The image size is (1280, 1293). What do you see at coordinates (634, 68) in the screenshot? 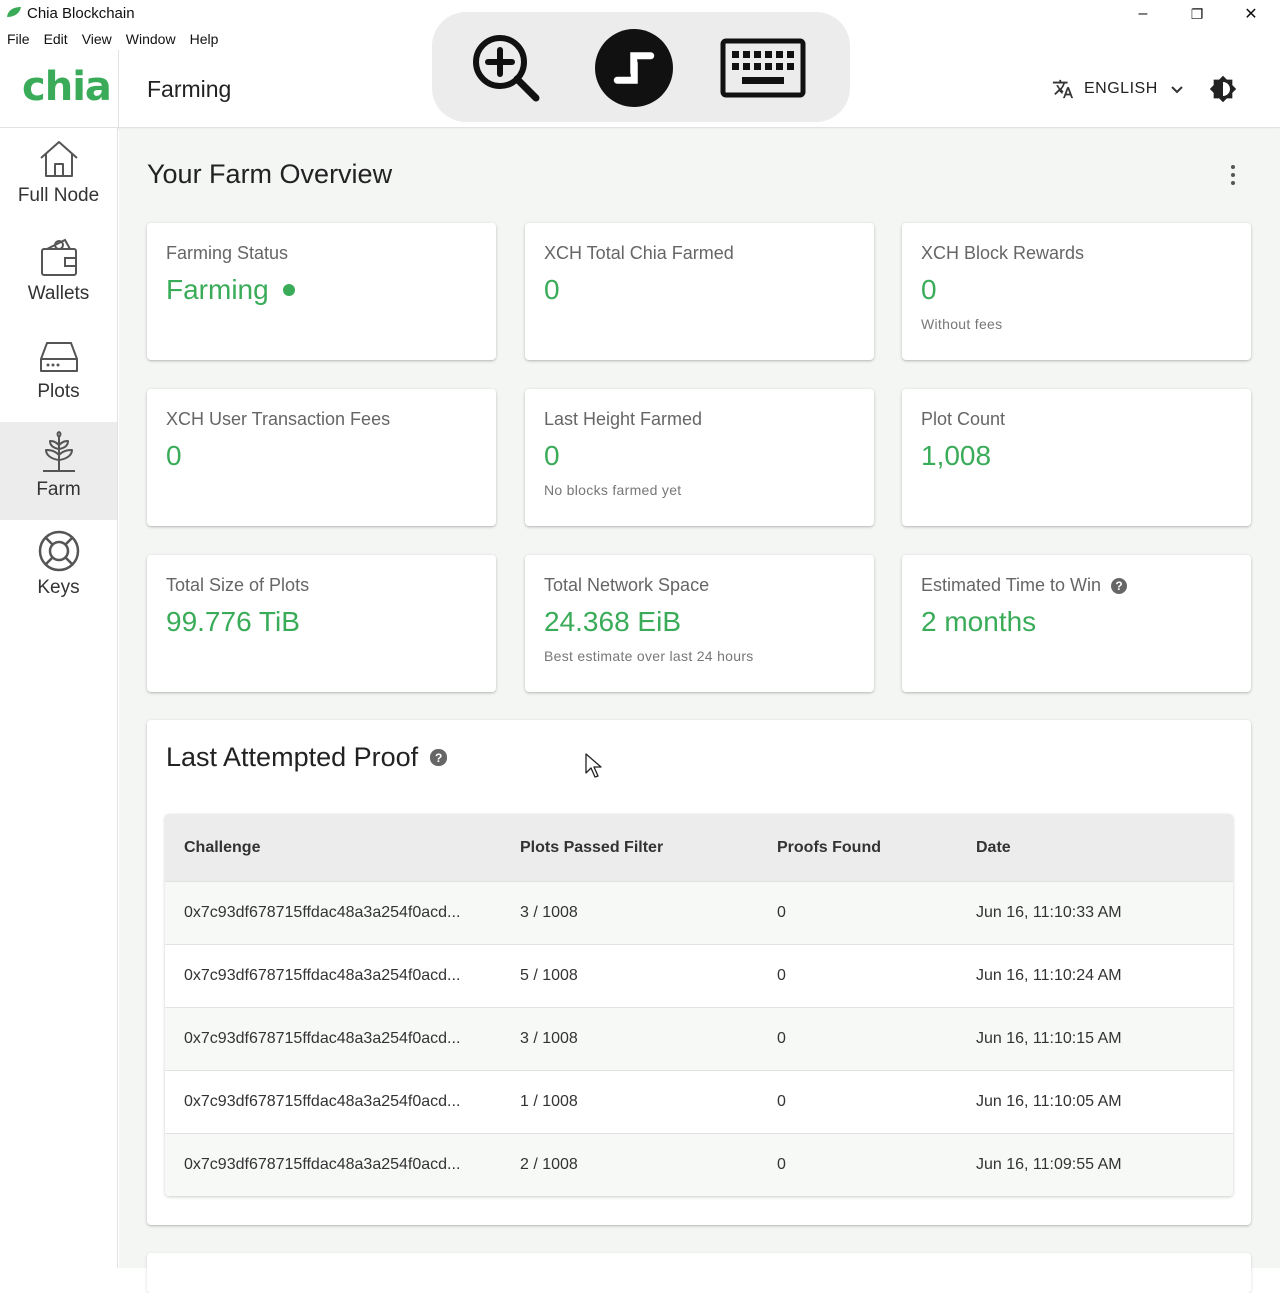
I see `remote-connect-icon` at bounding box center [634, 68].